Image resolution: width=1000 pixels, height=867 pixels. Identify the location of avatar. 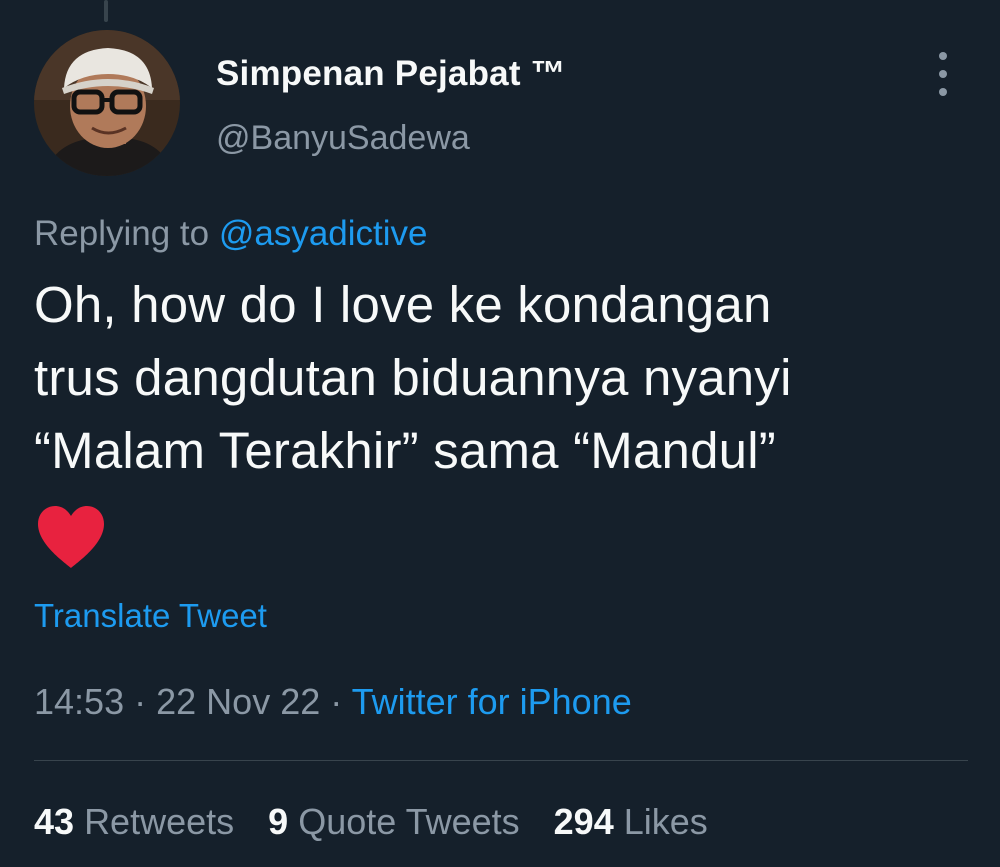
(107, 103).